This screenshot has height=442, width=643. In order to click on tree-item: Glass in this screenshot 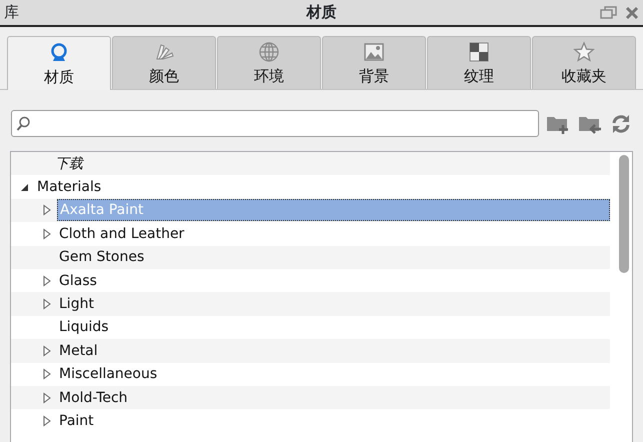, I will do `click(78, 280)`.